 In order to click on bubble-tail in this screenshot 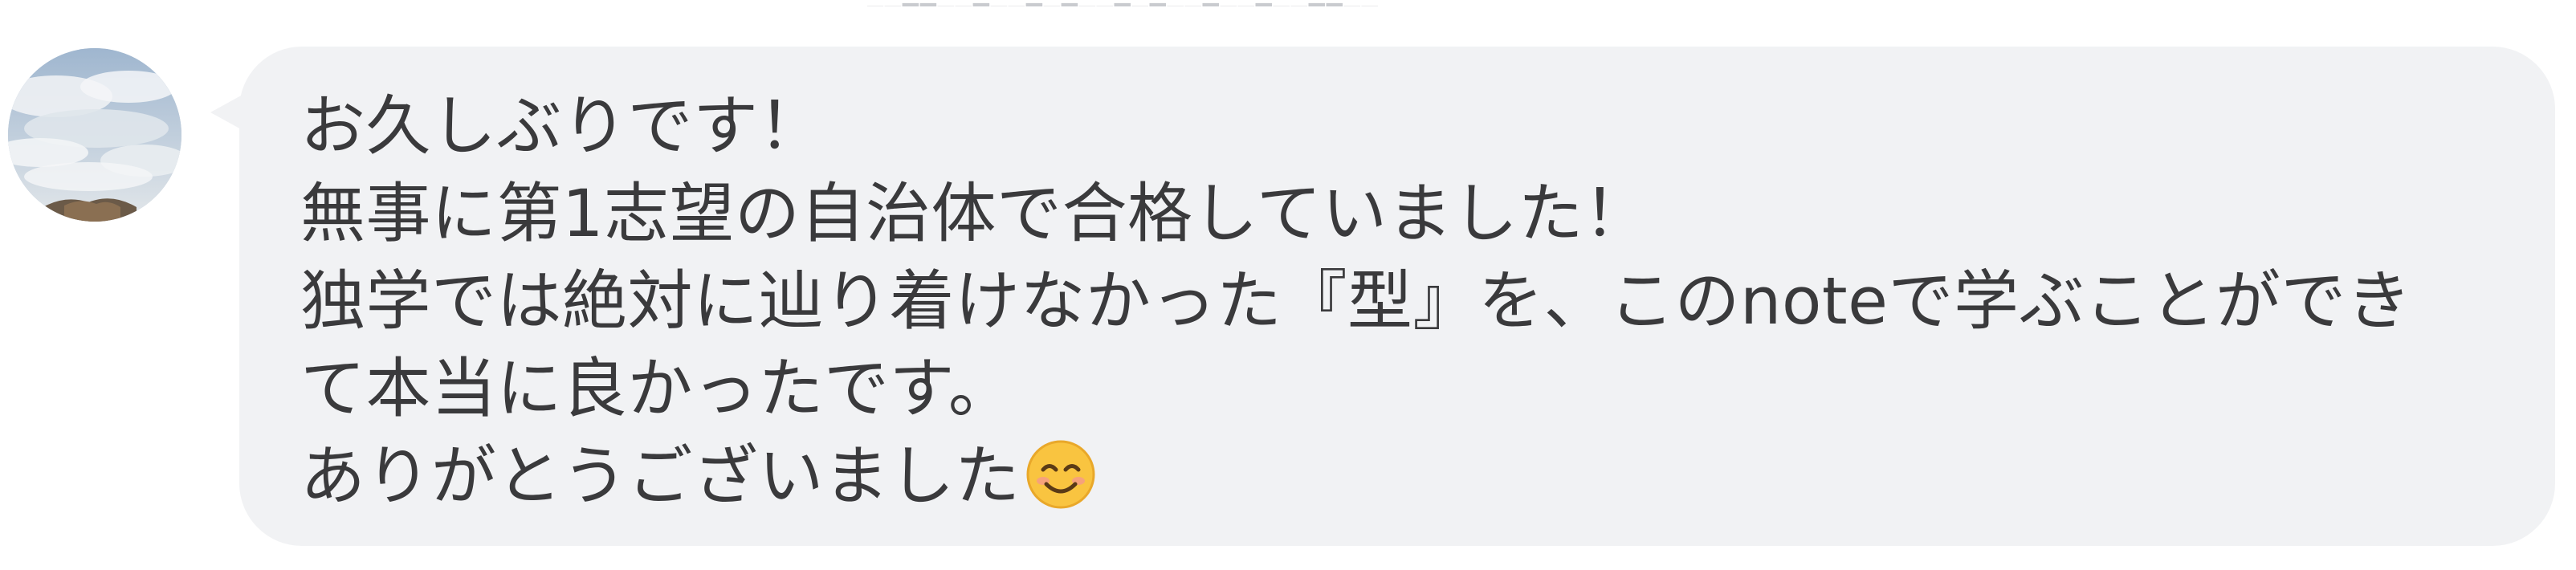, I will do `click(226, 113)`.